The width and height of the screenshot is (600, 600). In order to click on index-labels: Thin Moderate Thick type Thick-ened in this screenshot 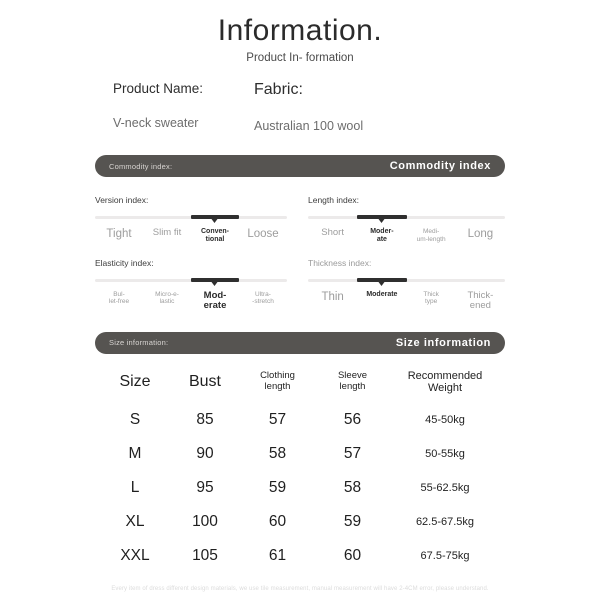, I will do `click(406, 301)`.